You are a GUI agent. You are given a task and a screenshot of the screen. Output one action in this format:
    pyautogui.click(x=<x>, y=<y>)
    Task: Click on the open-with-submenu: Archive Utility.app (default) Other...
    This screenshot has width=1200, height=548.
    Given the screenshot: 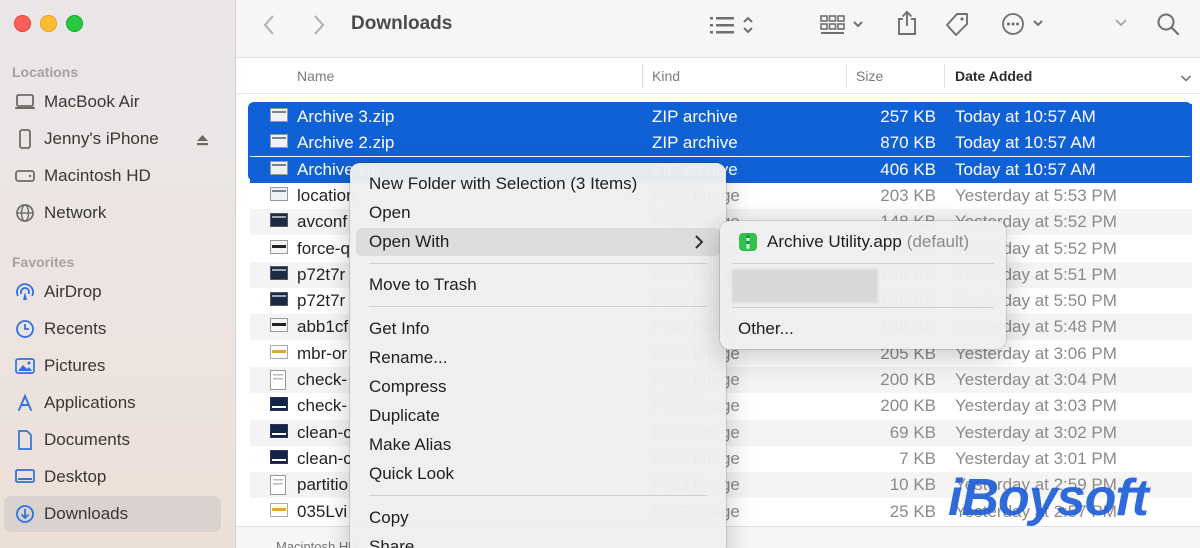 What is the action you would take?
    pyautogui.click(x=863, y=285)
    